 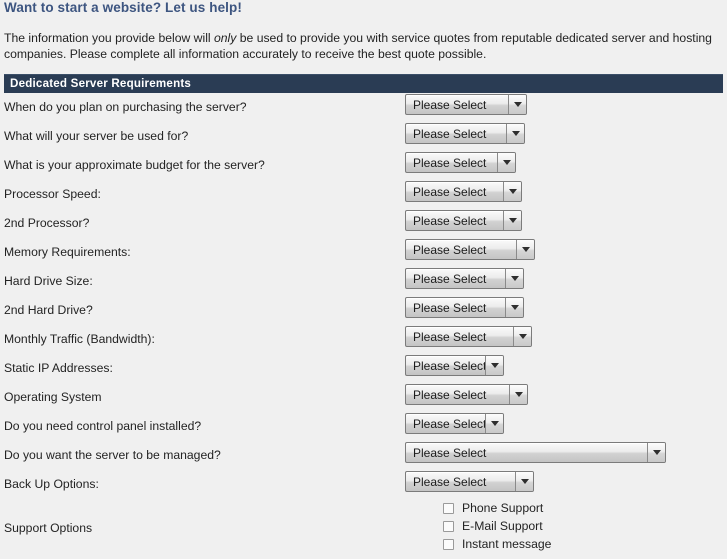 What do you see at coordinates (363, 281) in the screenshot?
I see `form-row: Hard Drive Size: Please Select` at bounding box center [363, 281].